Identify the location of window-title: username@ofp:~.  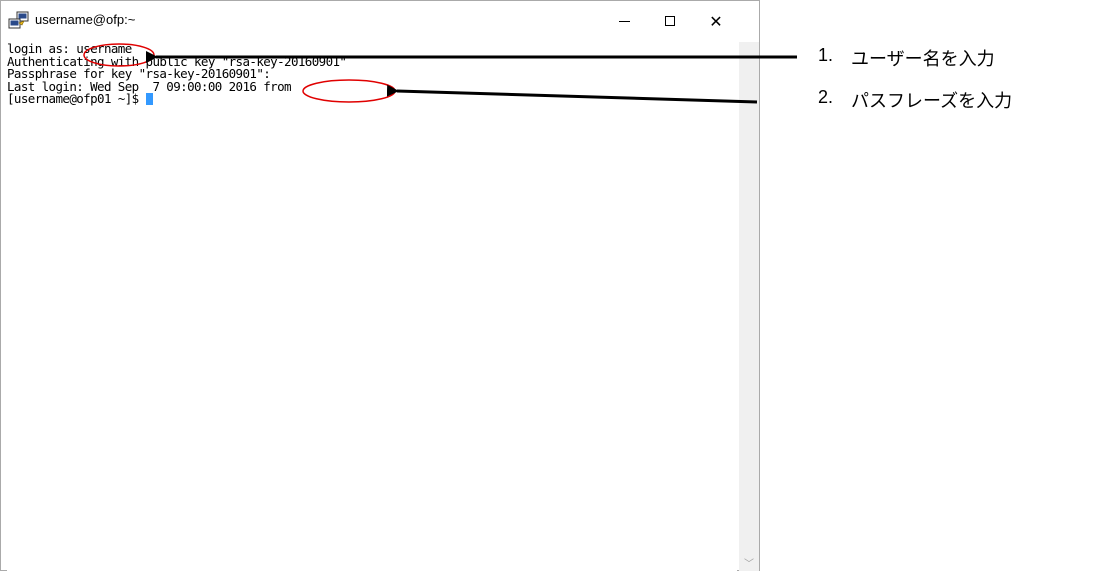
(85, 19).